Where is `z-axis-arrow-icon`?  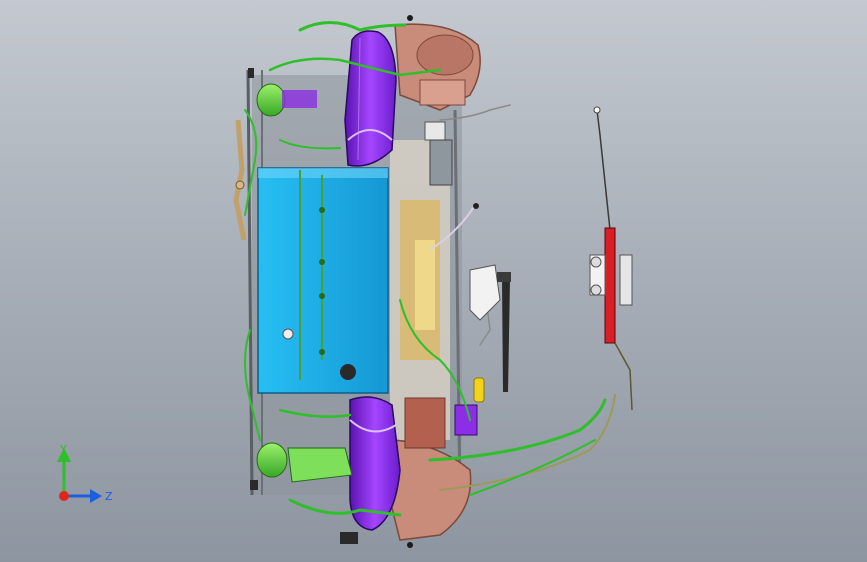
z-axis-arrow-icon is located at coordinates (83, 496).